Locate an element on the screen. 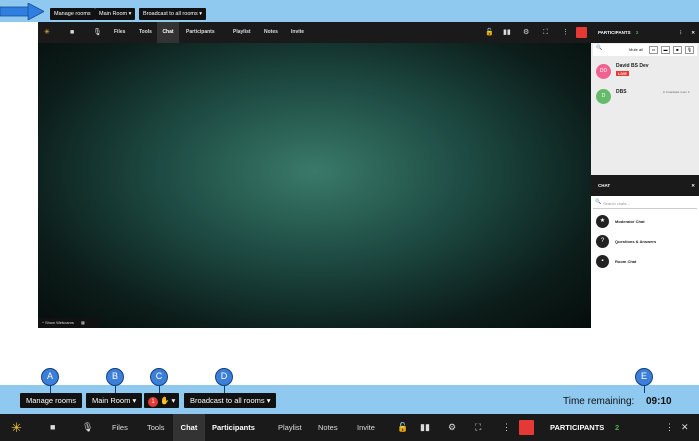  participant-status: in broadcast room 2 is located at coordinates (676, 92).